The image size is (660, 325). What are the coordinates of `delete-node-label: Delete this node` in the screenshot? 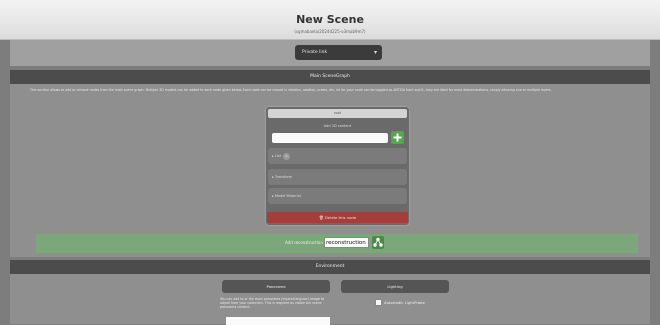 It's located at (340, 217).